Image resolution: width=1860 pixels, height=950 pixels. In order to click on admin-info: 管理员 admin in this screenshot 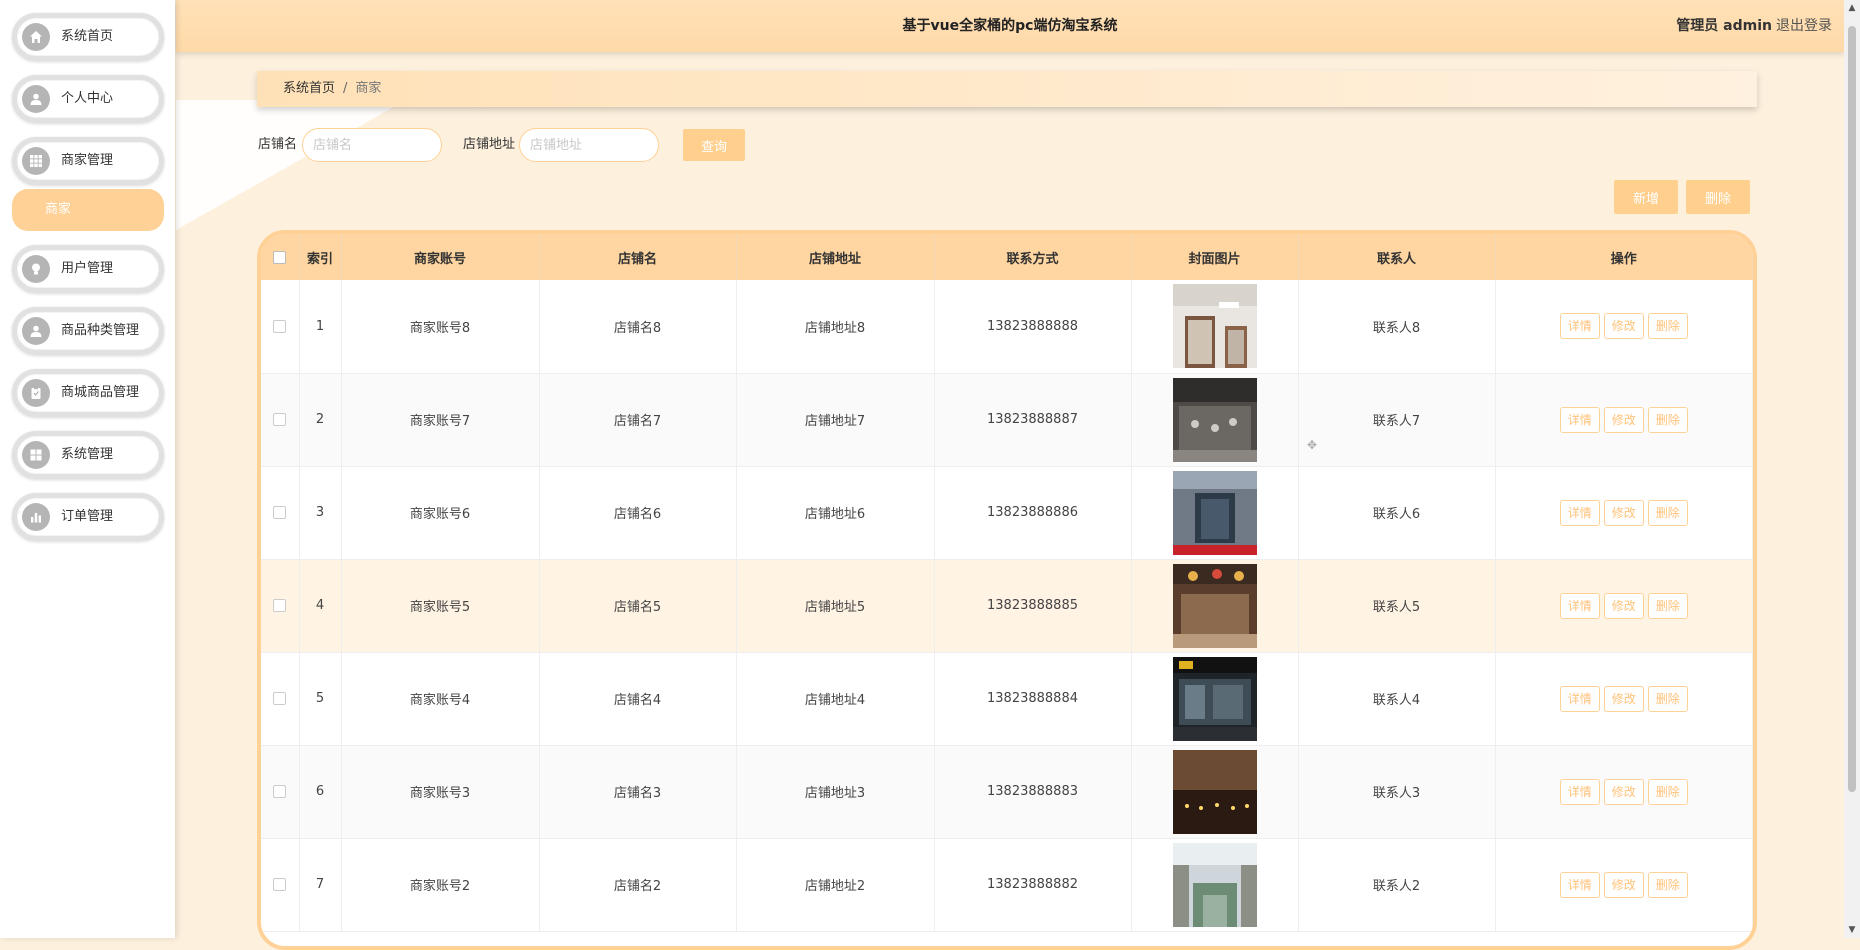, I will do `click(1724, 26)`.